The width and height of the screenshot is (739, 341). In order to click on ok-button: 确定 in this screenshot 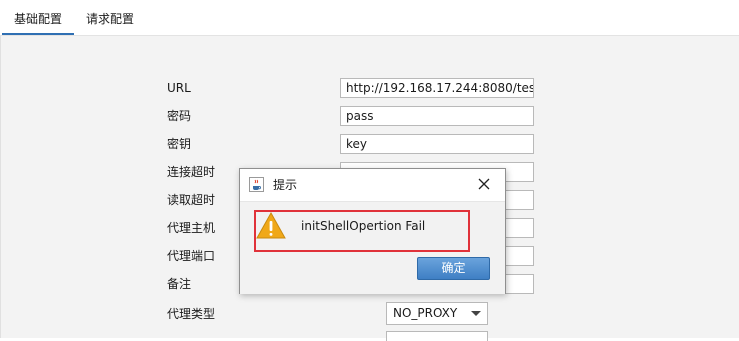, I will do `click(453, 268)`.